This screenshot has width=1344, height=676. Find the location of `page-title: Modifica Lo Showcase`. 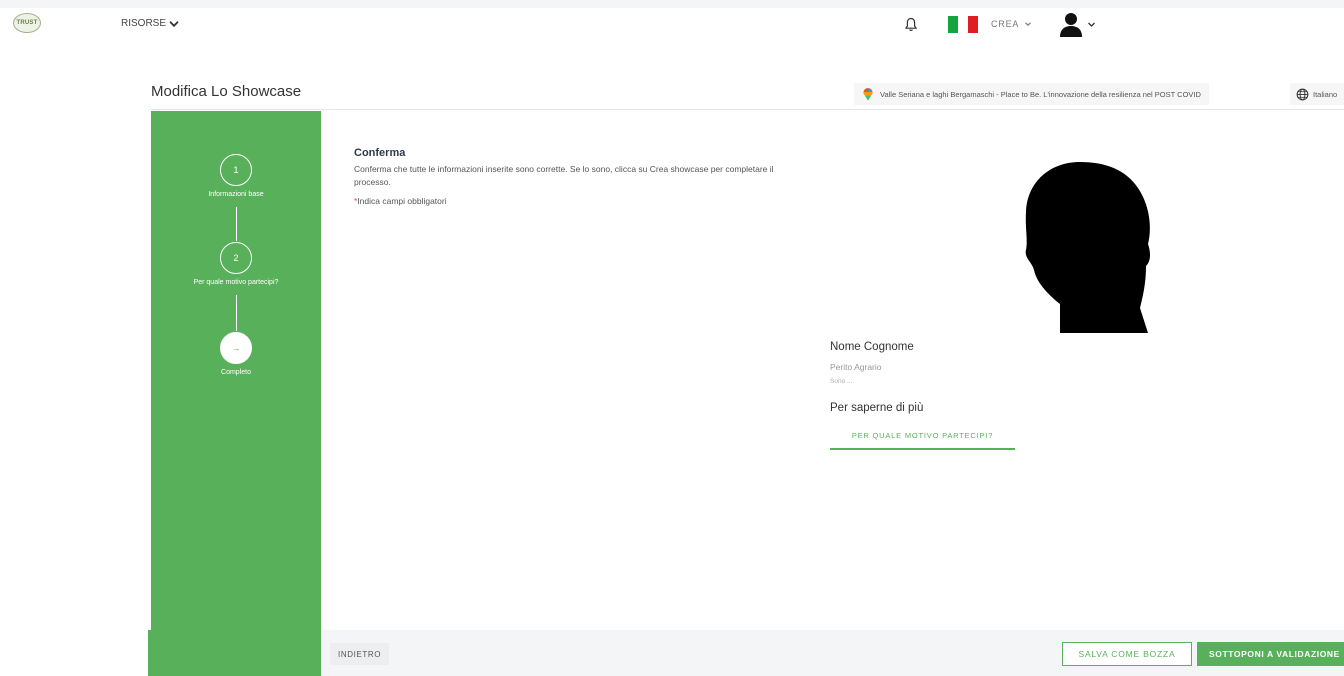

page-title: Modifica Lo Showcase is located at coordinates (226, 91).